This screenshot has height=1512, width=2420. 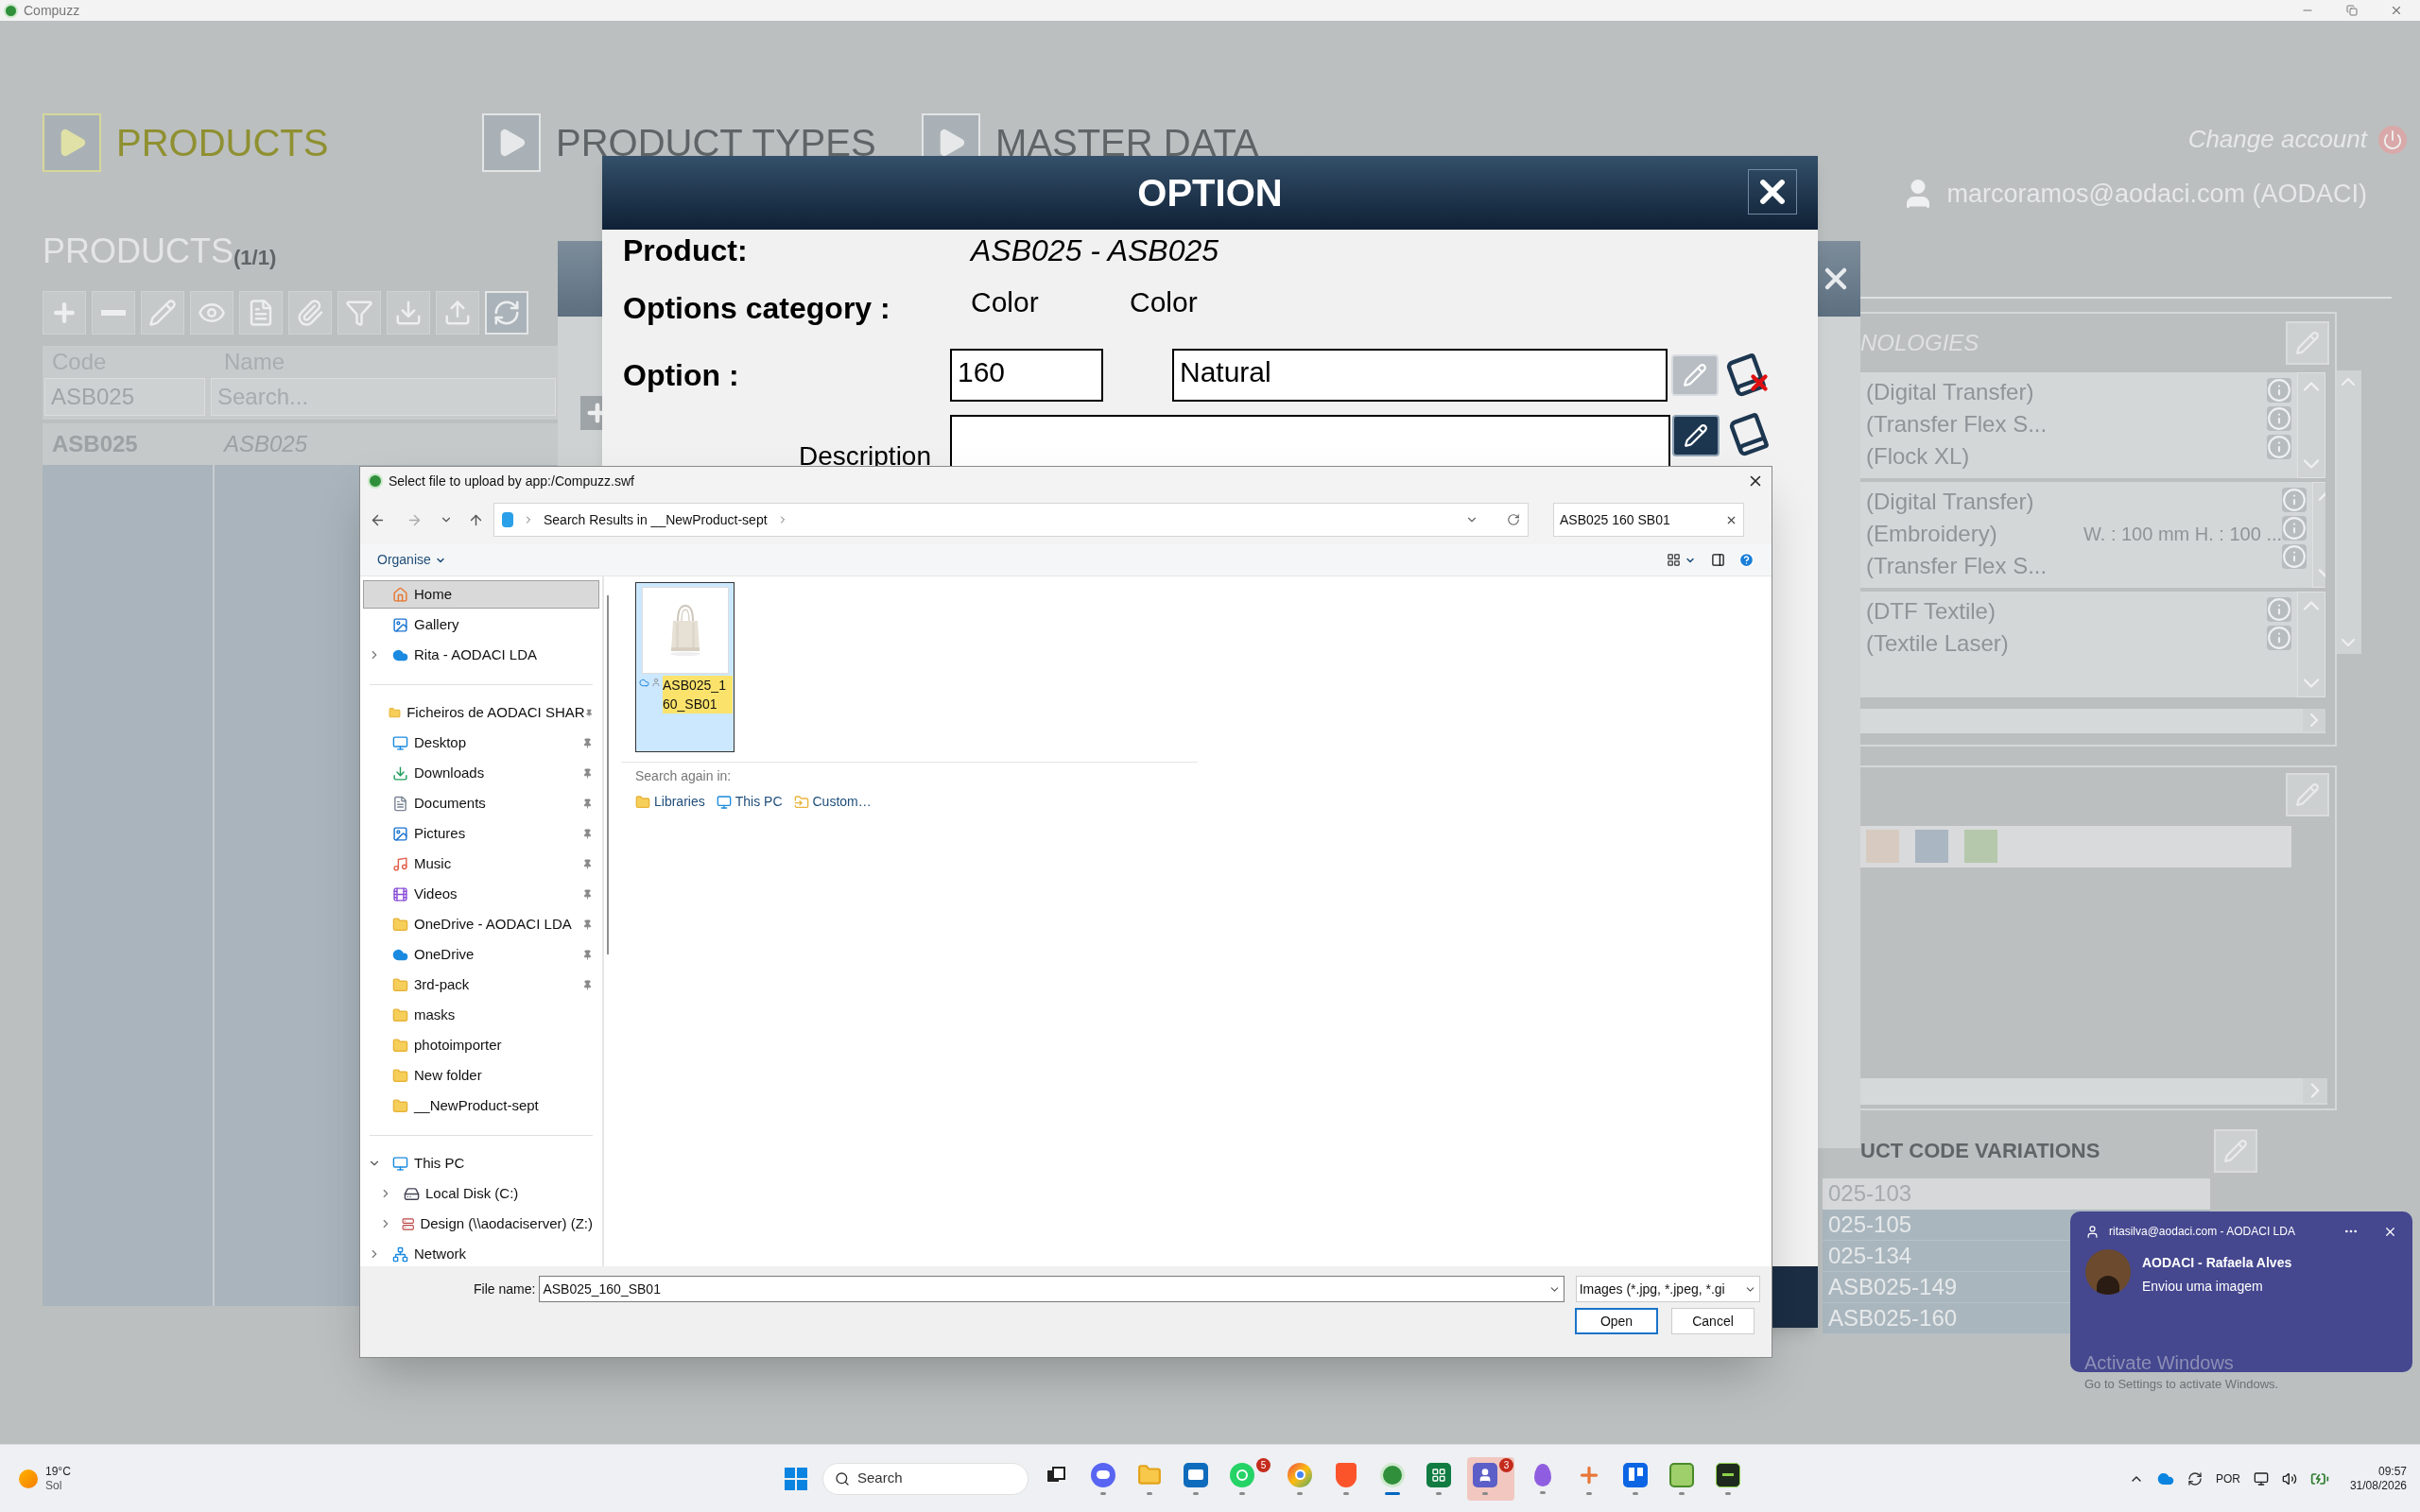 What do you see at coordinates (506, 313) in the screenshot?
I see `refresh-button` at bounding box center [506, 313].